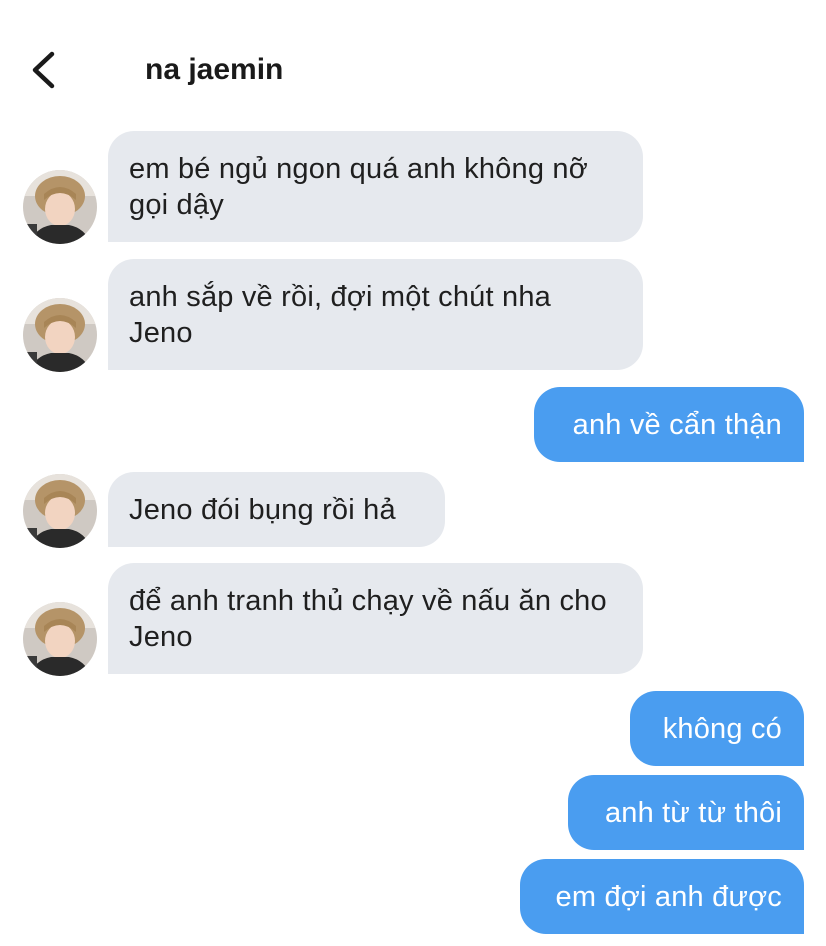 The height and width of the screenshot is (946, 826). I want to click on back-button, so click(46, 70).